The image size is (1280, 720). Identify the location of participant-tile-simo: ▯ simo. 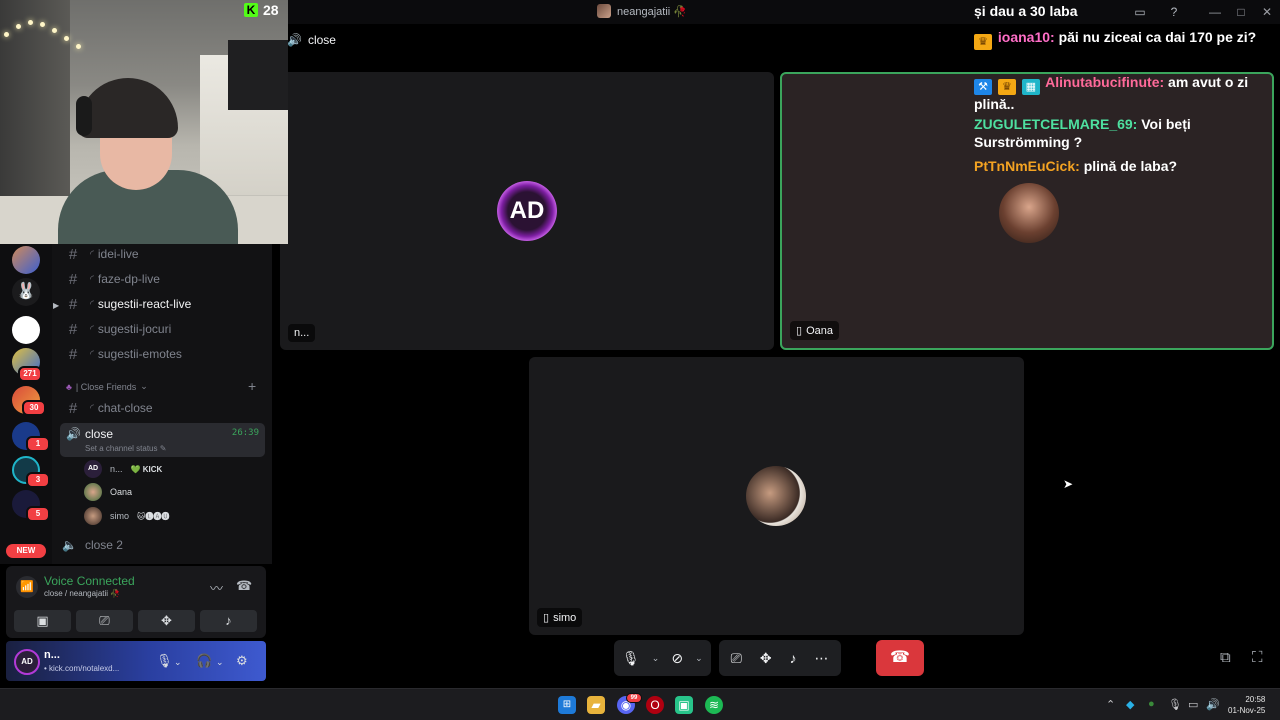
(776, 496).